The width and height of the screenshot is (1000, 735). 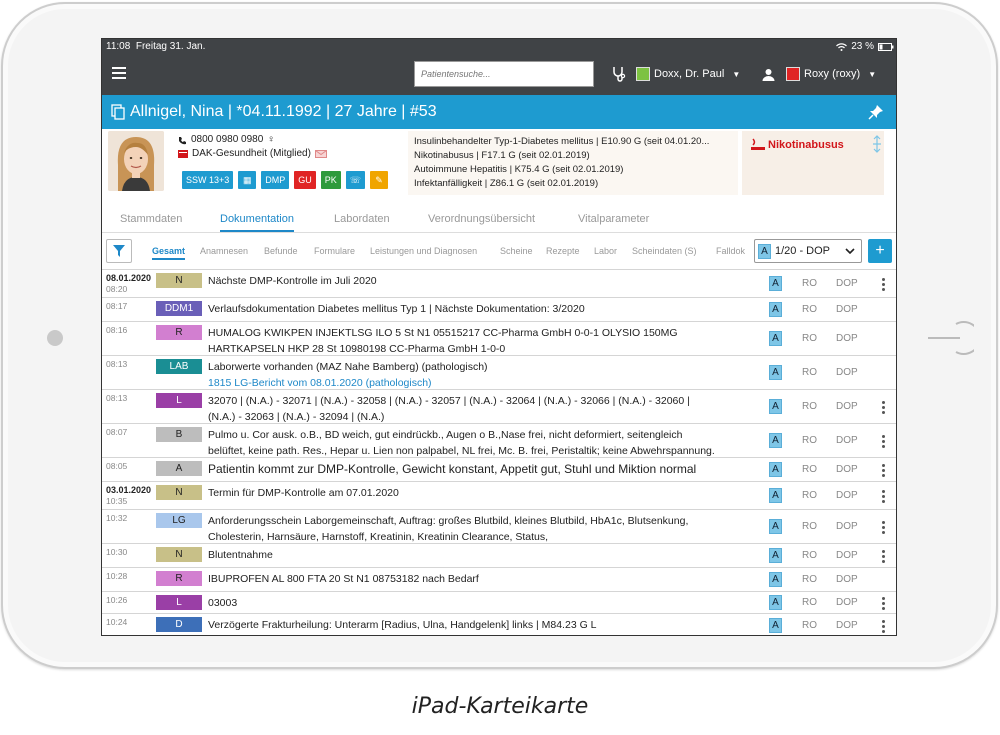 I want to click on filter-anamnesen: Anamnesen, so click(x=224, y=251).